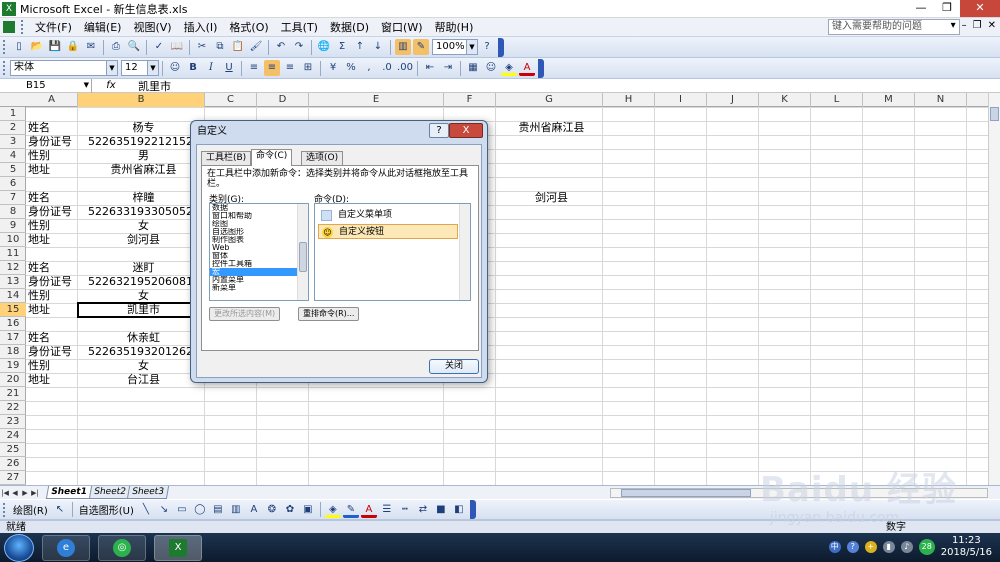 The image size is (1000, 562). I want to click on row-header-2: 2, so click(13, 128).